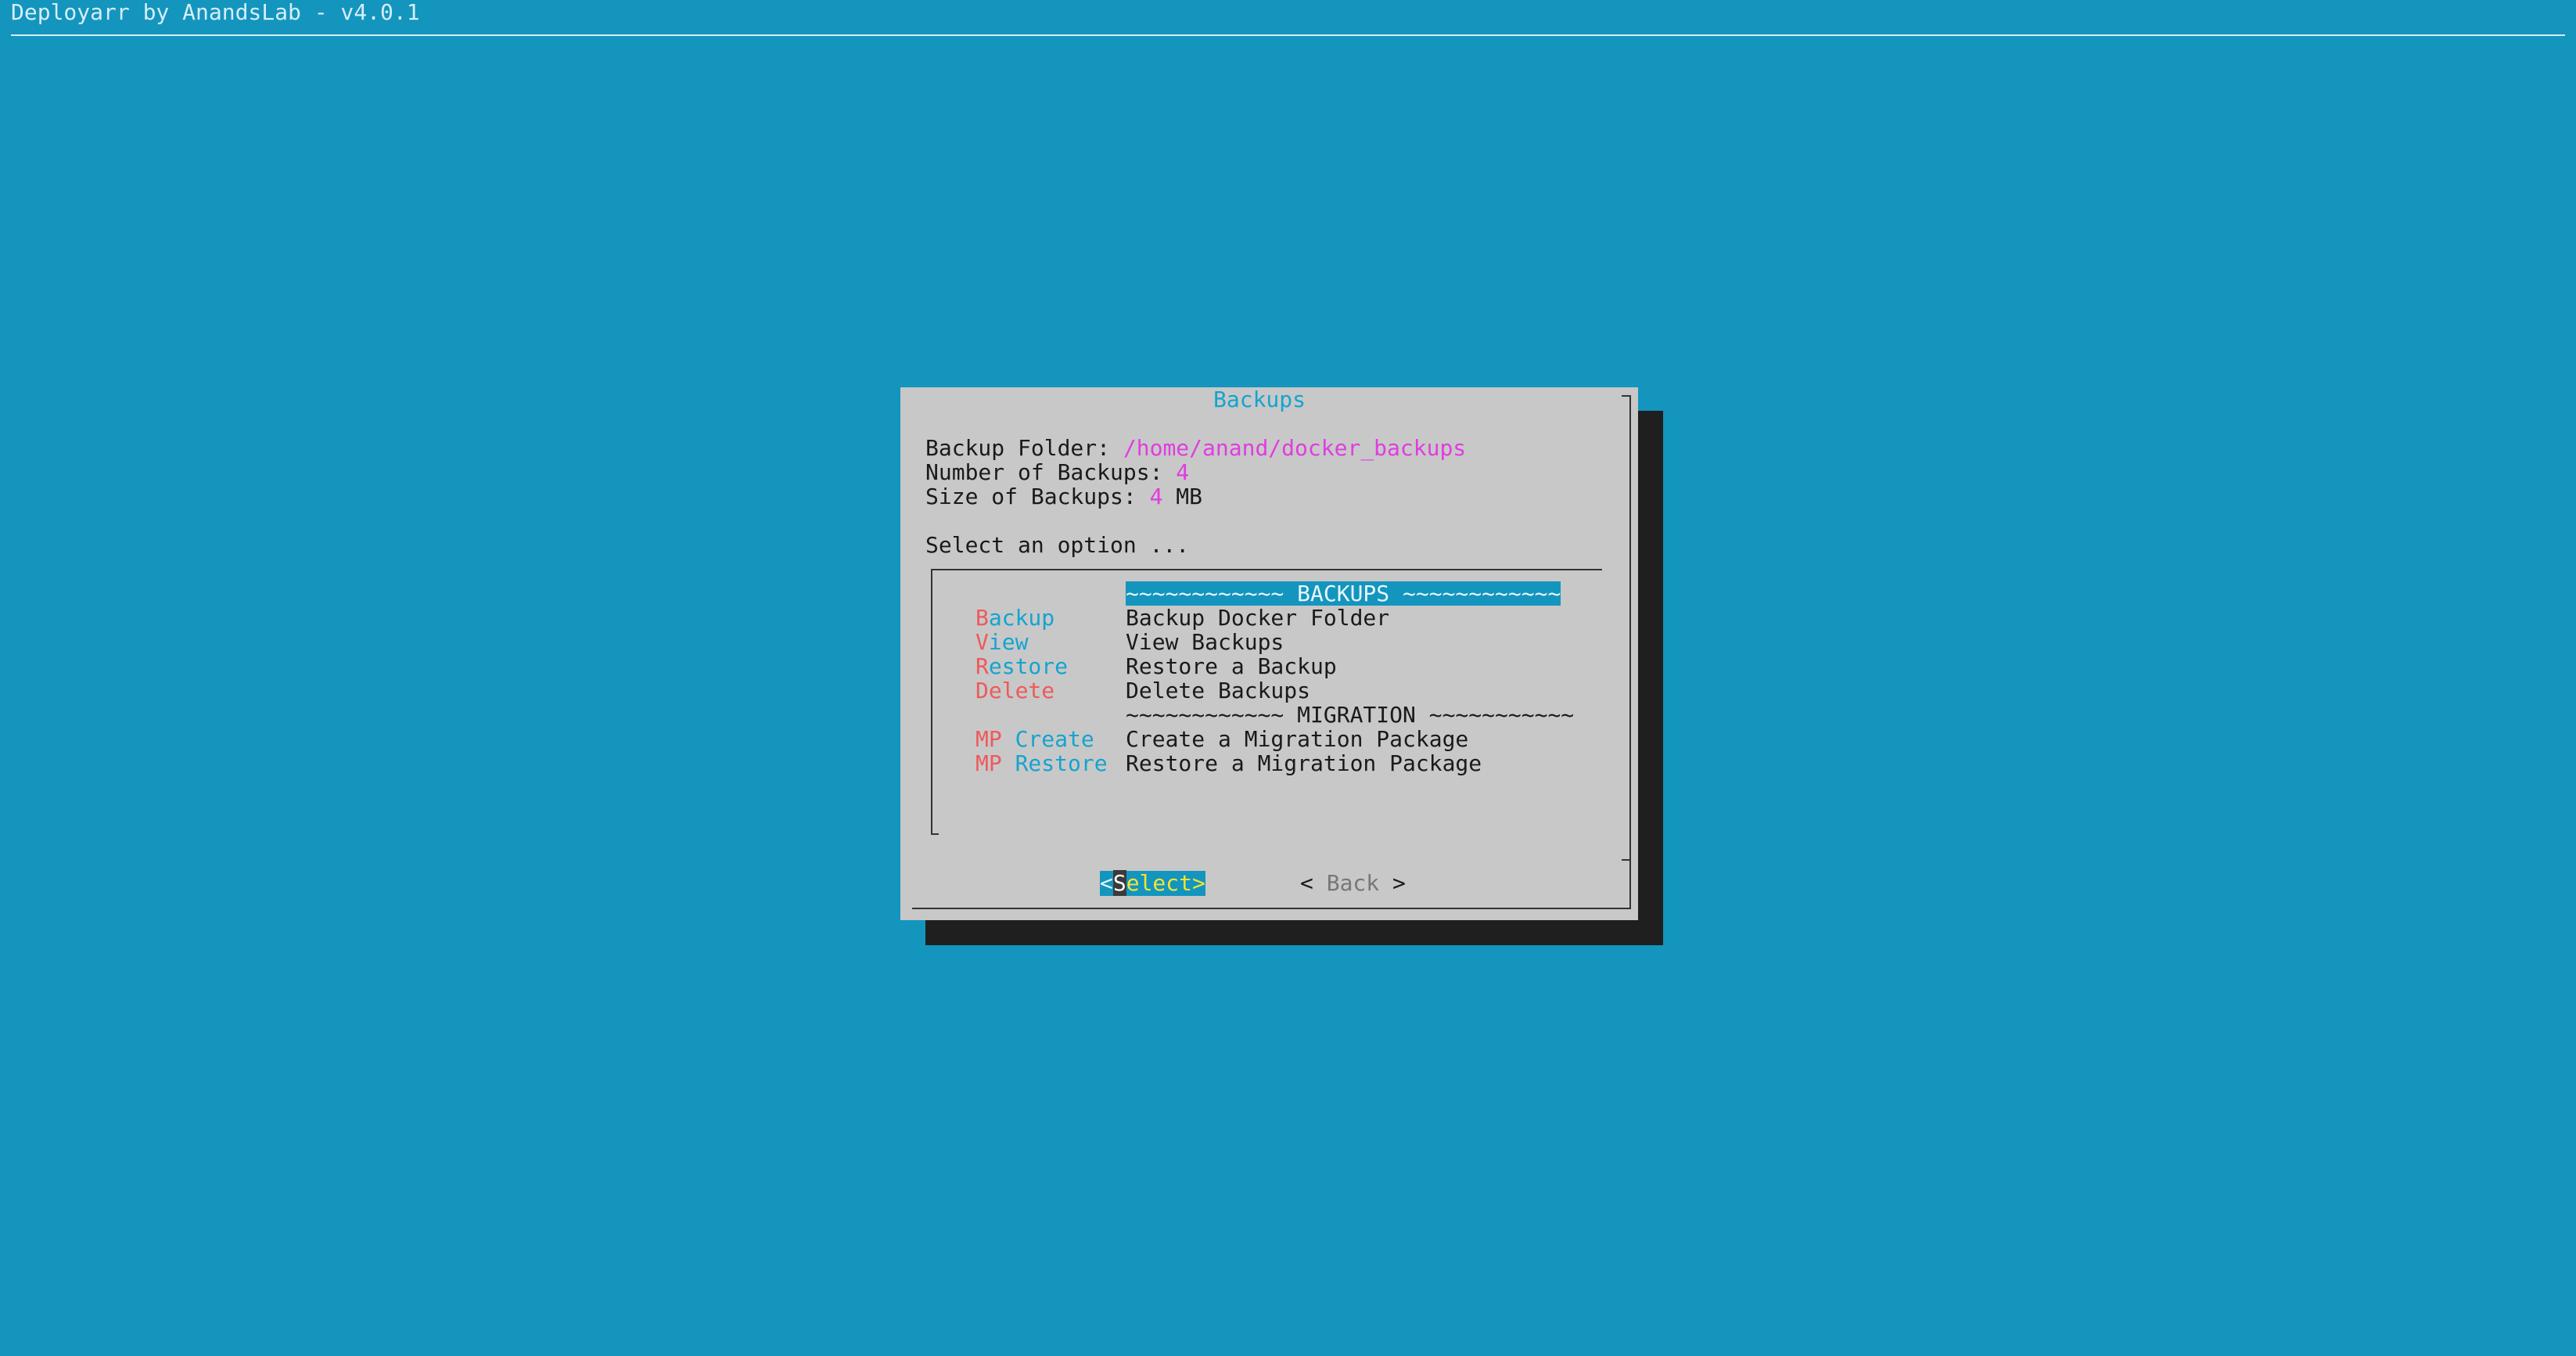 This screenshot has width=2576, height=1356. I want to click on menu-header-migration: ~~~~~~~~~~~~ MIGRATION ~~~~~~~~~~~, so click(1350, 715).